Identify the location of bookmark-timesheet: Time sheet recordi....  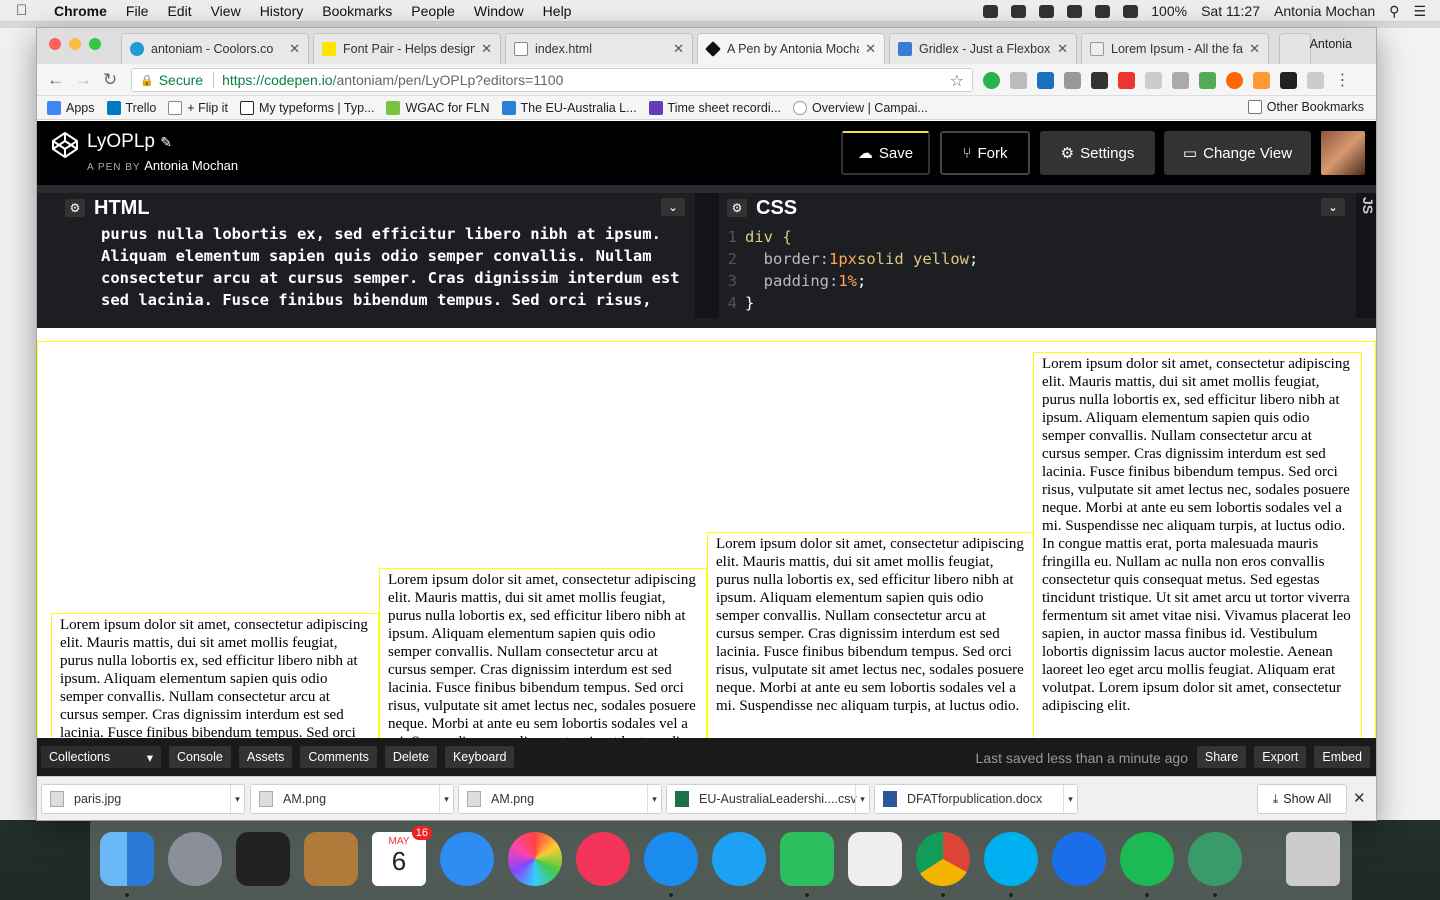
(714, 107).